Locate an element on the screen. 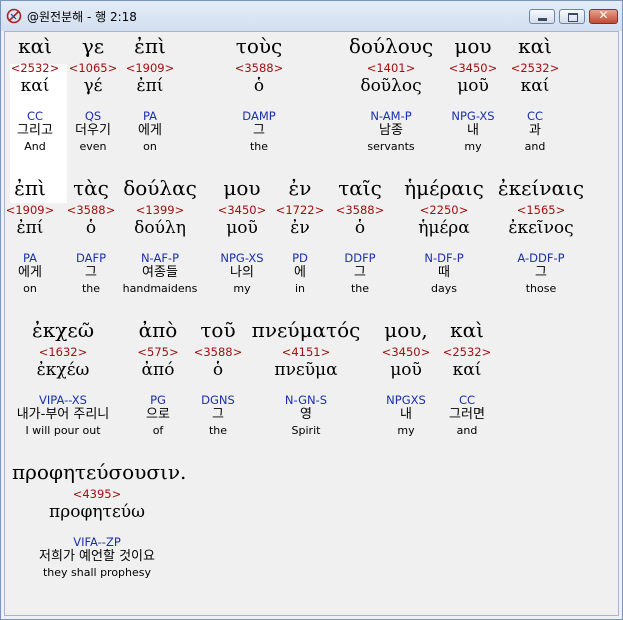 The height and width of the screenshot is (620, 623). interlinear-word: ἐκείναις <1565> ἐκεῖνος A-DDF-P 그 those is located at coordinates (537, 236).